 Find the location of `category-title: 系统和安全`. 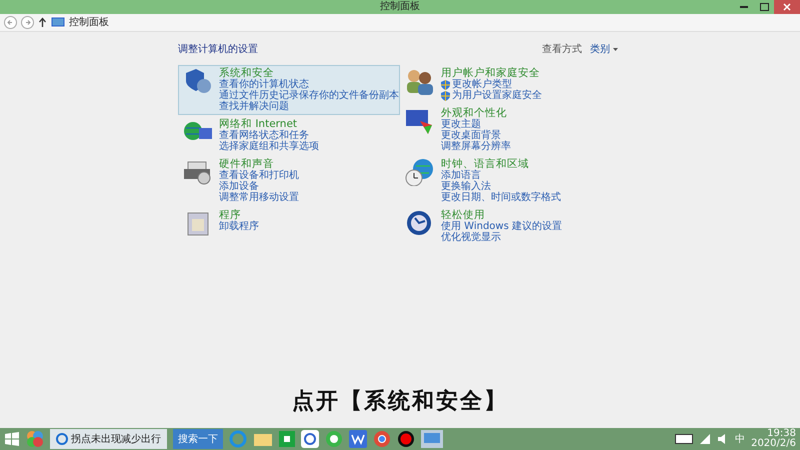

category-title: 系统和安全 is located at coordinates (309, 73).